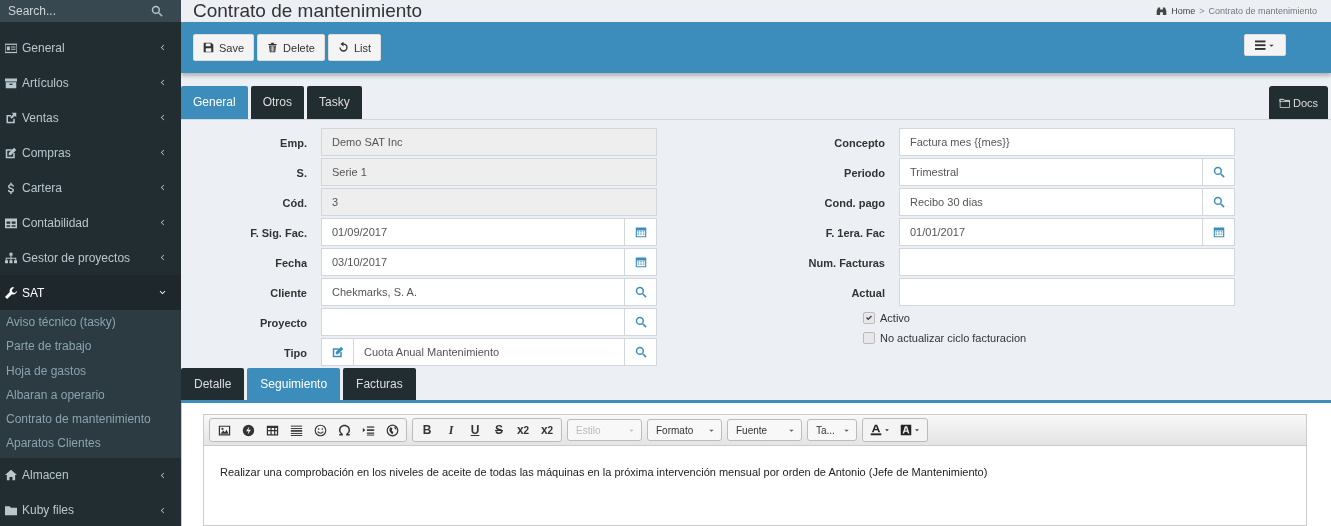 The image size is (1331, 526). What do you see at coordinates (1051, 172) in the screenshot?
I see `input-field: Trimestral` at bounding box center [1051, 172].